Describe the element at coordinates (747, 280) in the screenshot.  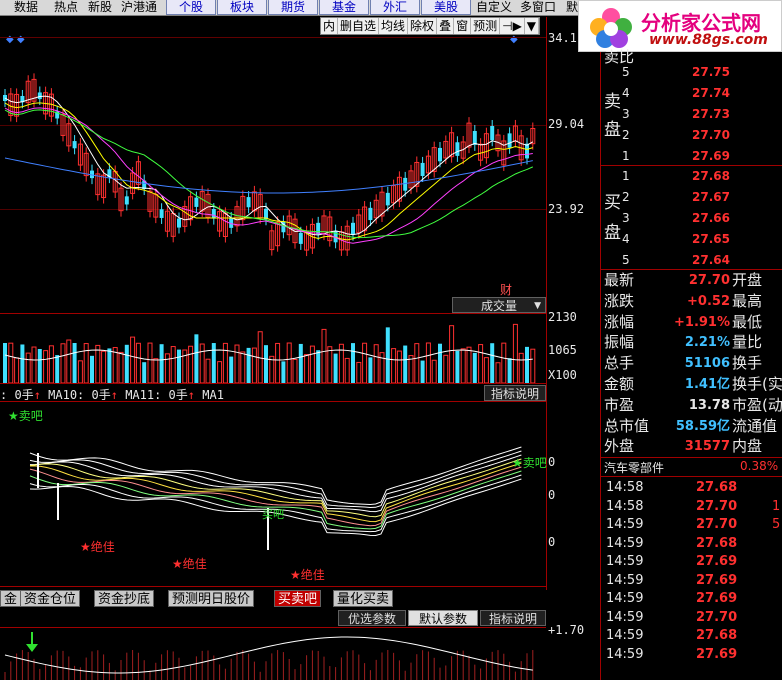
I see `quote-right-label: 开盘` at that location.